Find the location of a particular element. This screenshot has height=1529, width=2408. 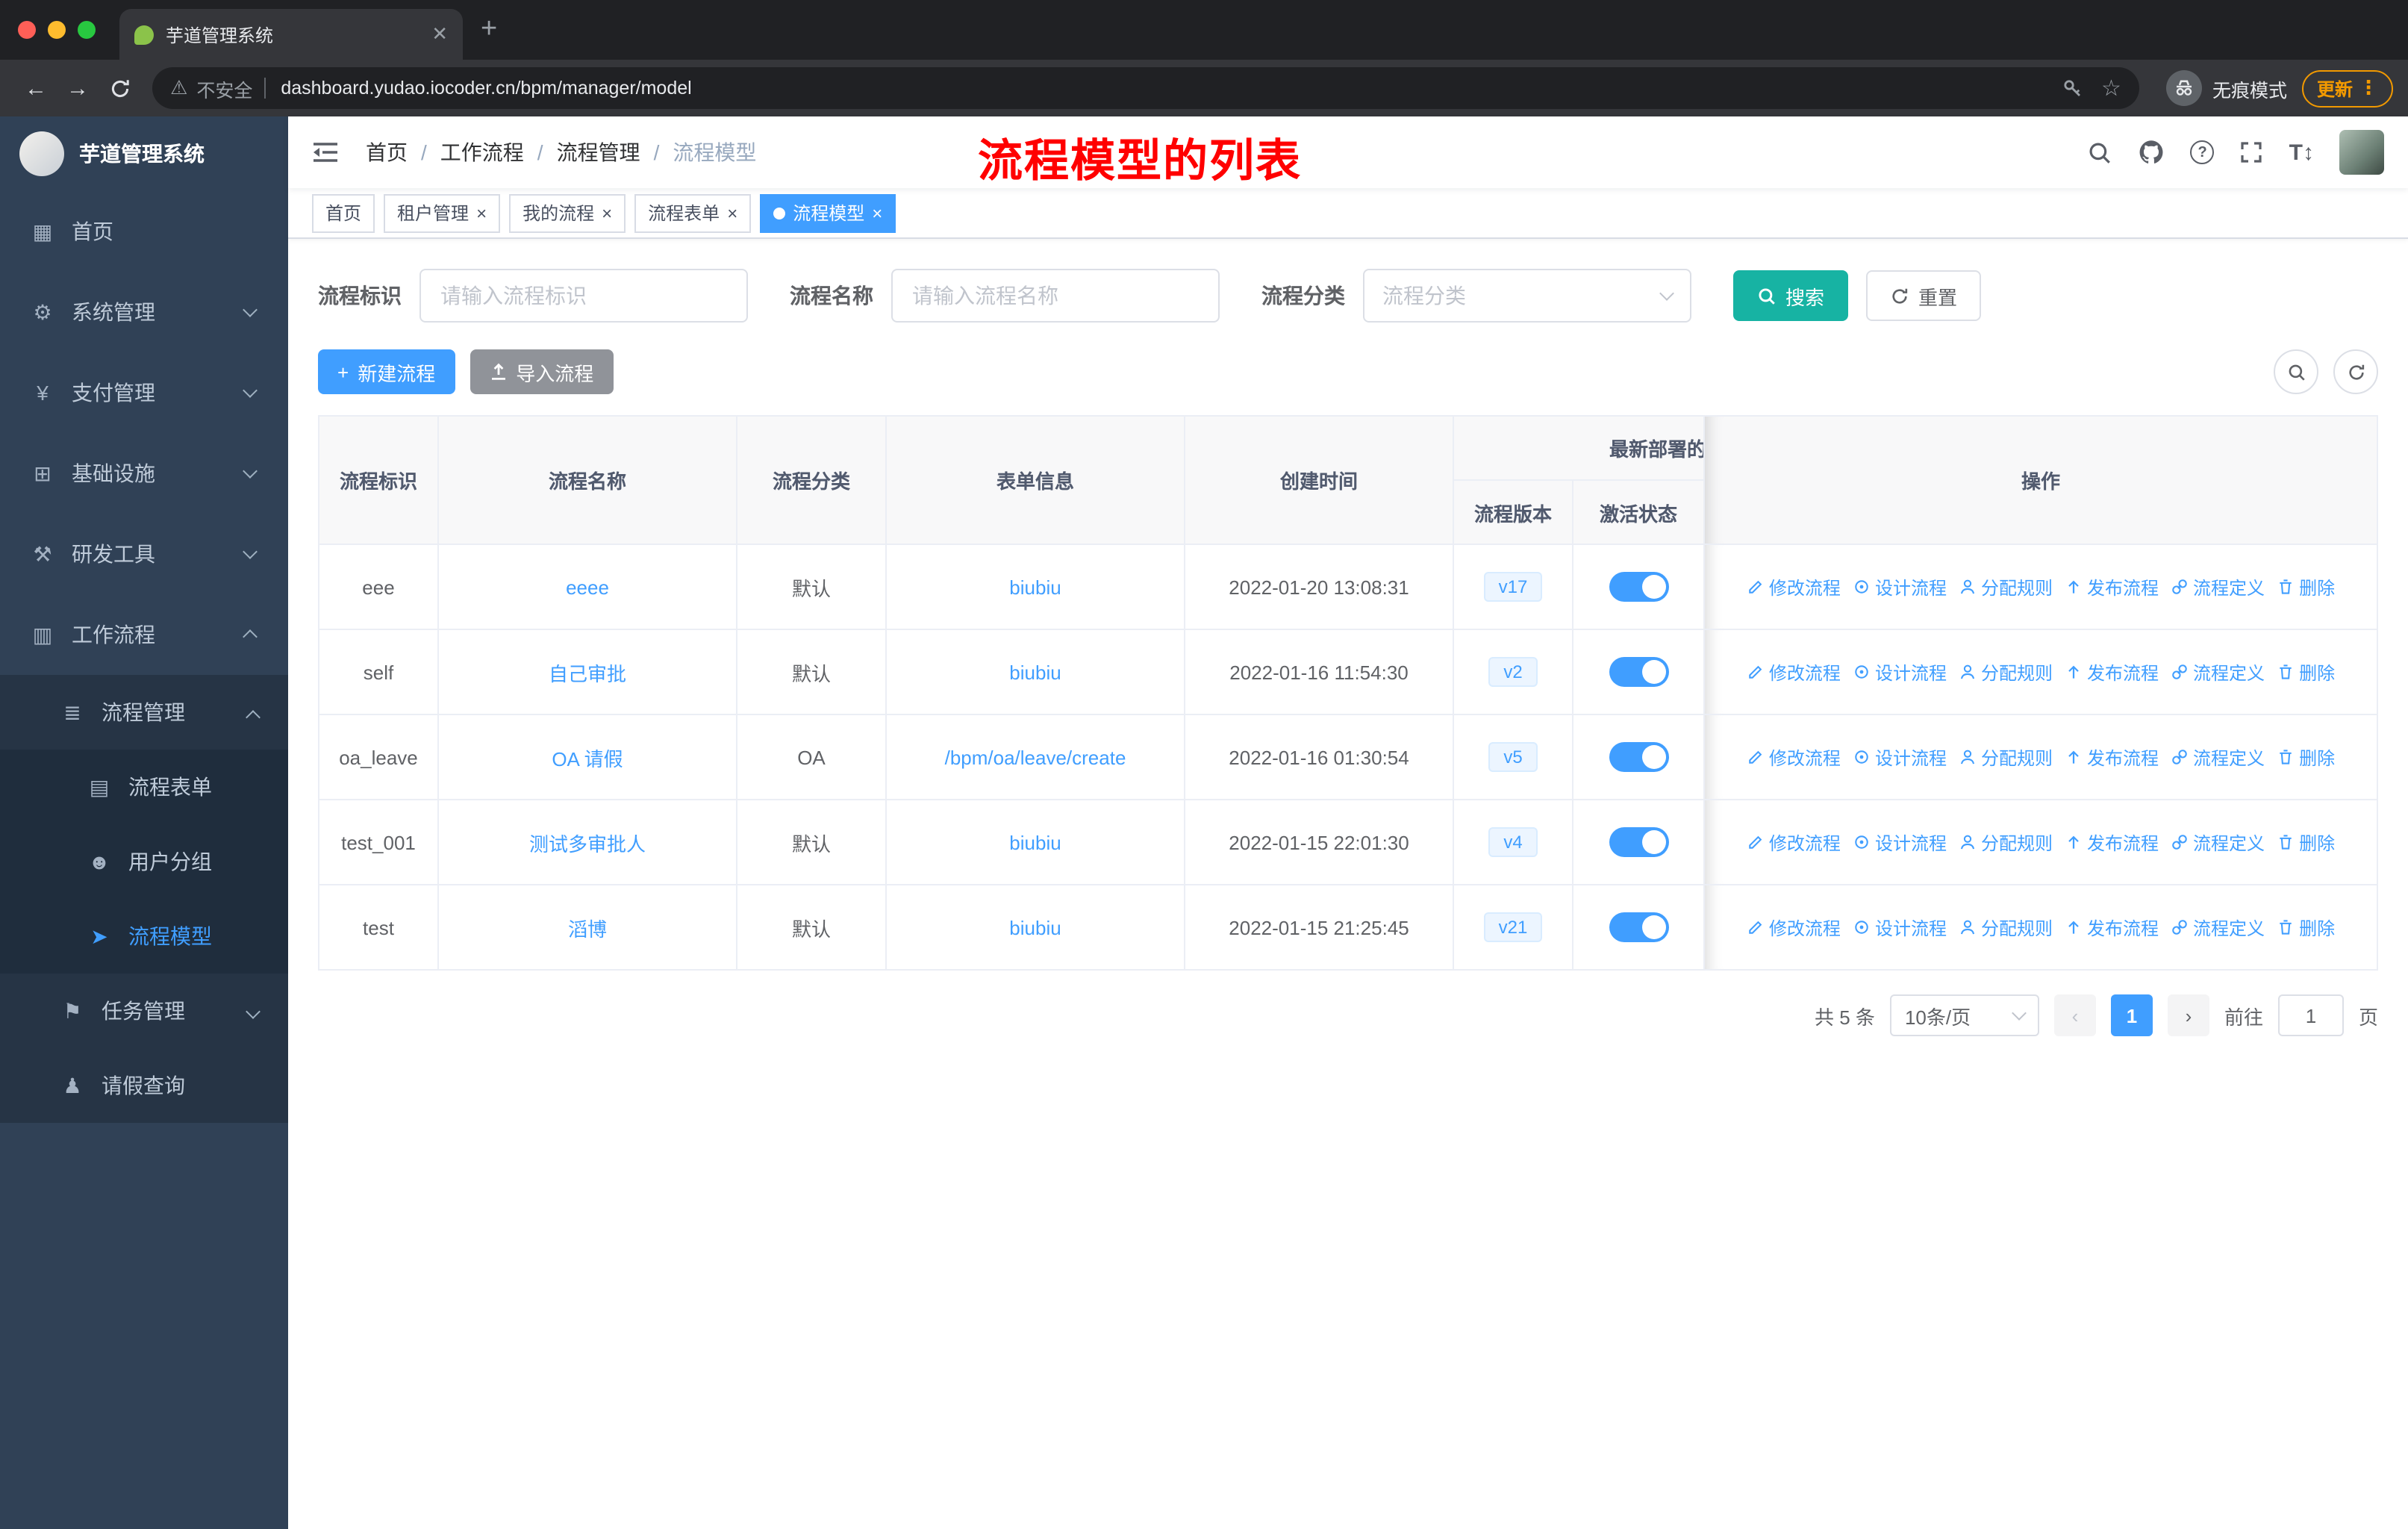

process-name-link: eeee is located at coordinates (587, 587).